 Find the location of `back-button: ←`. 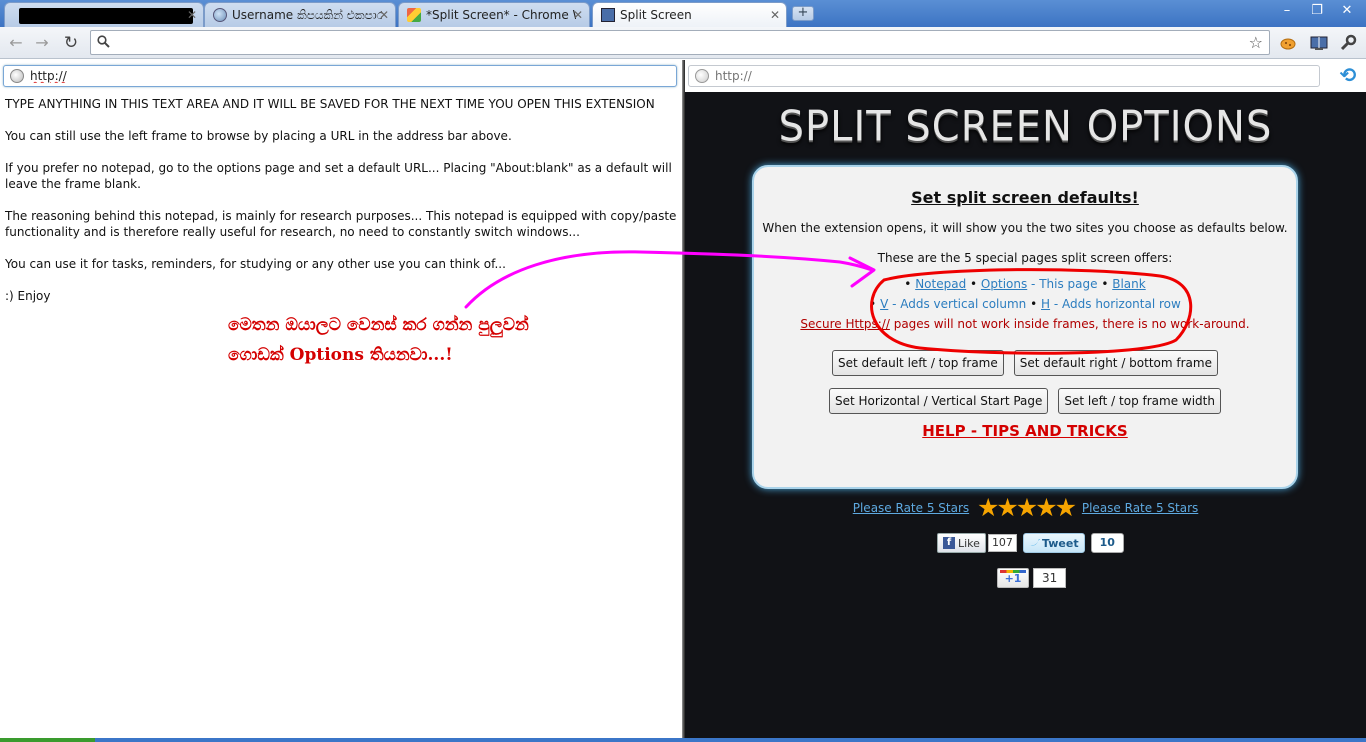

back-button: ← is located at coordinates (16, 43).